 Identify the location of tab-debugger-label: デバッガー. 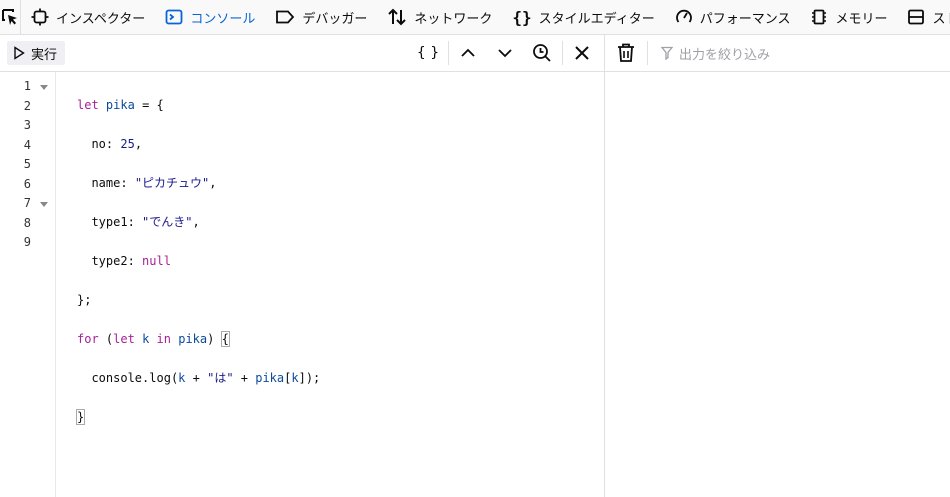
(335, 19).